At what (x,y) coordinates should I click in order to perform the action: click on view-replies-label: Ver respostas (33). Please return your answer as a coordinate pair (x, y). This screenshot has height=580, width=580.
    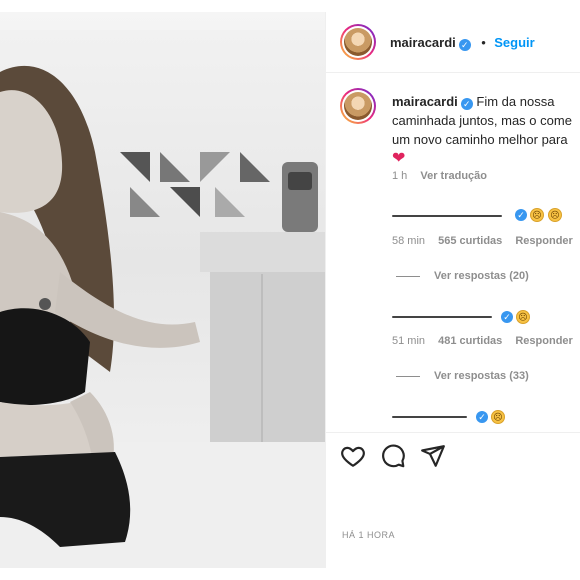
    Looking at the image, I should click on (481, 376).